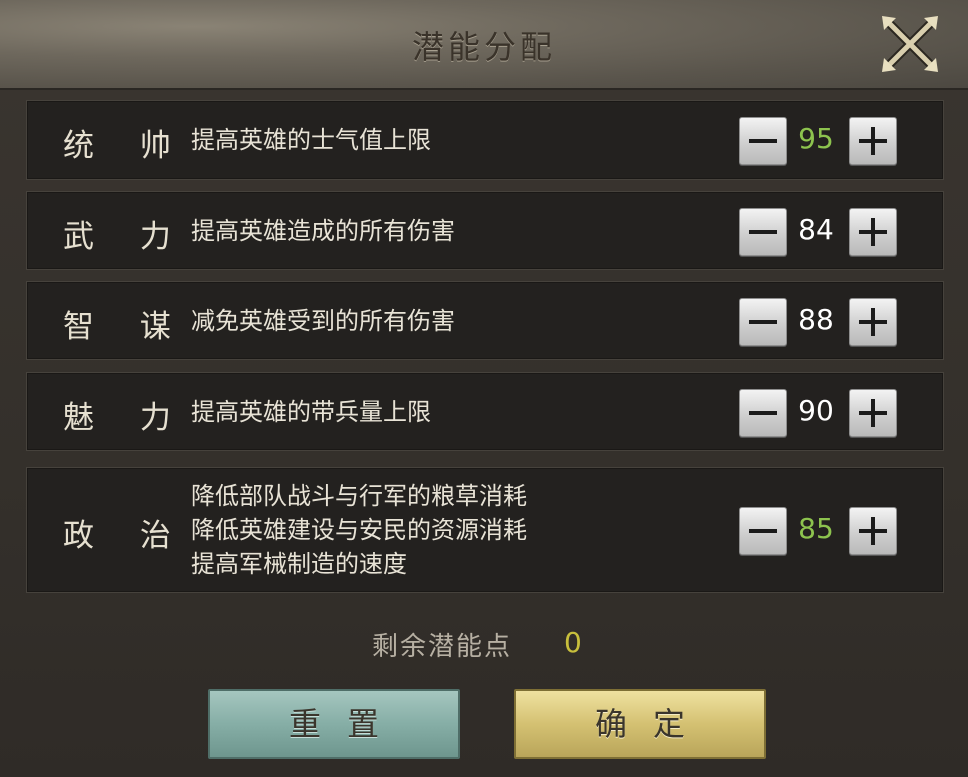 The width and height of the screenshot is (968, 777). I want to click on remaining-points-label: 剩余潜能点, so click(442, 647).